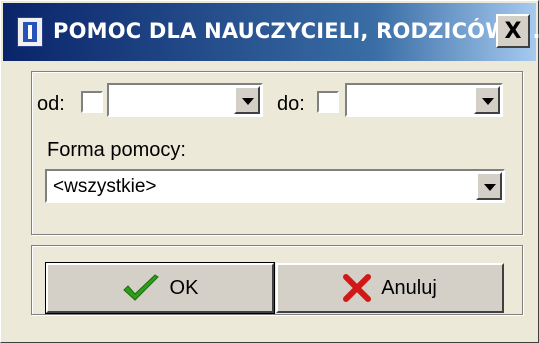  I want to click on ok-button: OK, so click(160, 288).